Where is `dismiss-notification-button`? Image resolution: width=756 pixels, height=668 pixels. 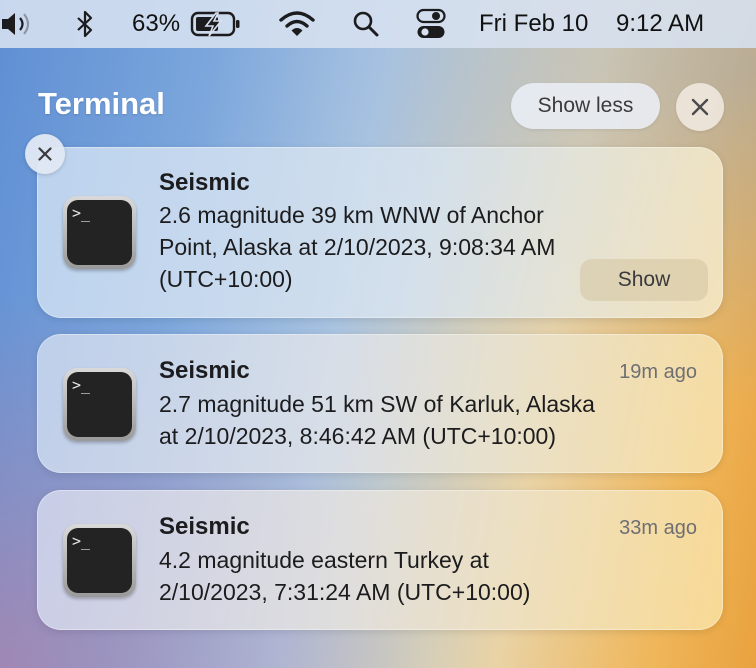
dismiss-notification-button is located at coordinates (45, 154).